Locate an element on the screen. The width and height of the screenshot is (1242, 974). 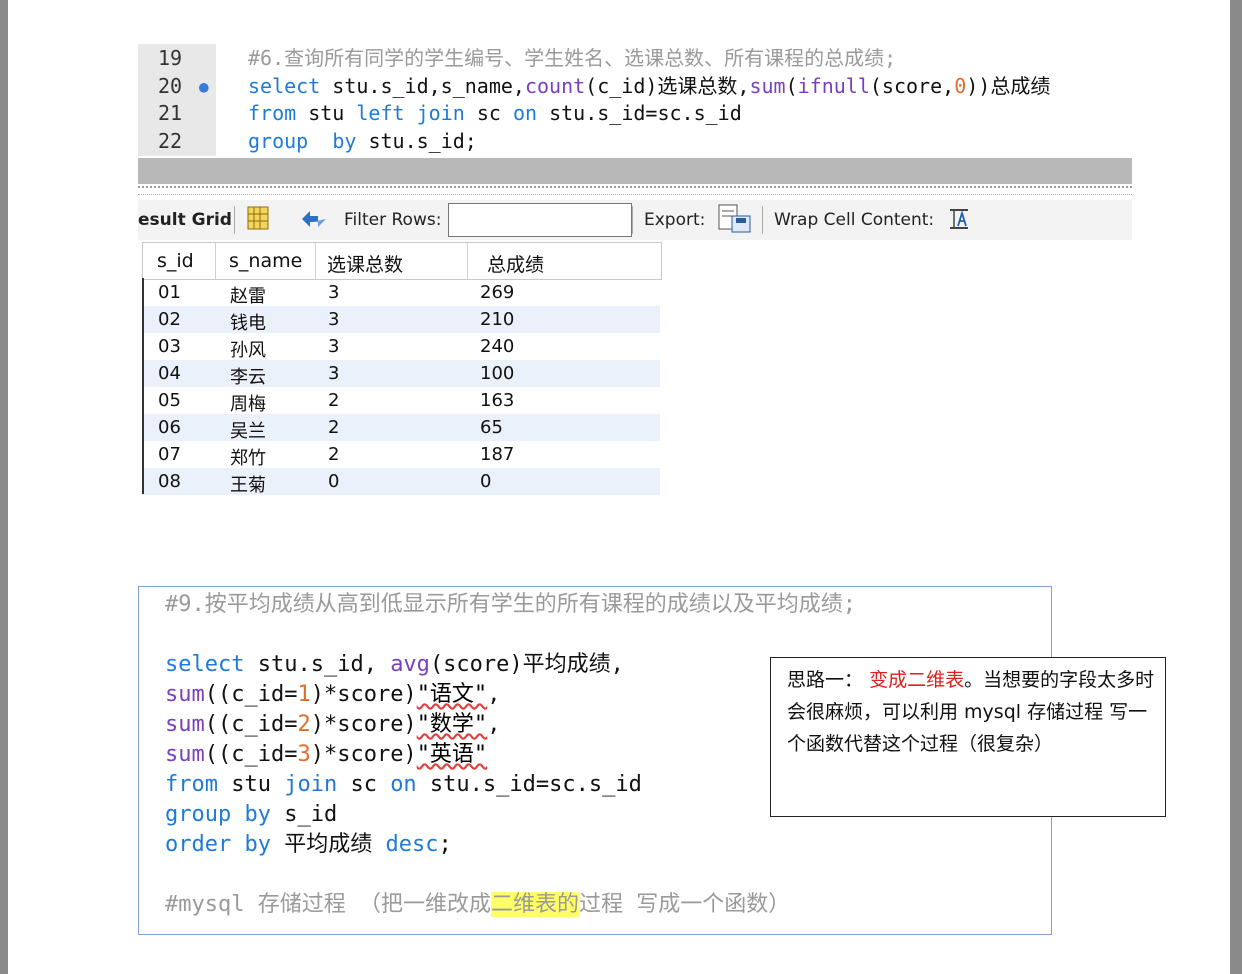
table-cell: 100 is located at coordinates (497, 373).